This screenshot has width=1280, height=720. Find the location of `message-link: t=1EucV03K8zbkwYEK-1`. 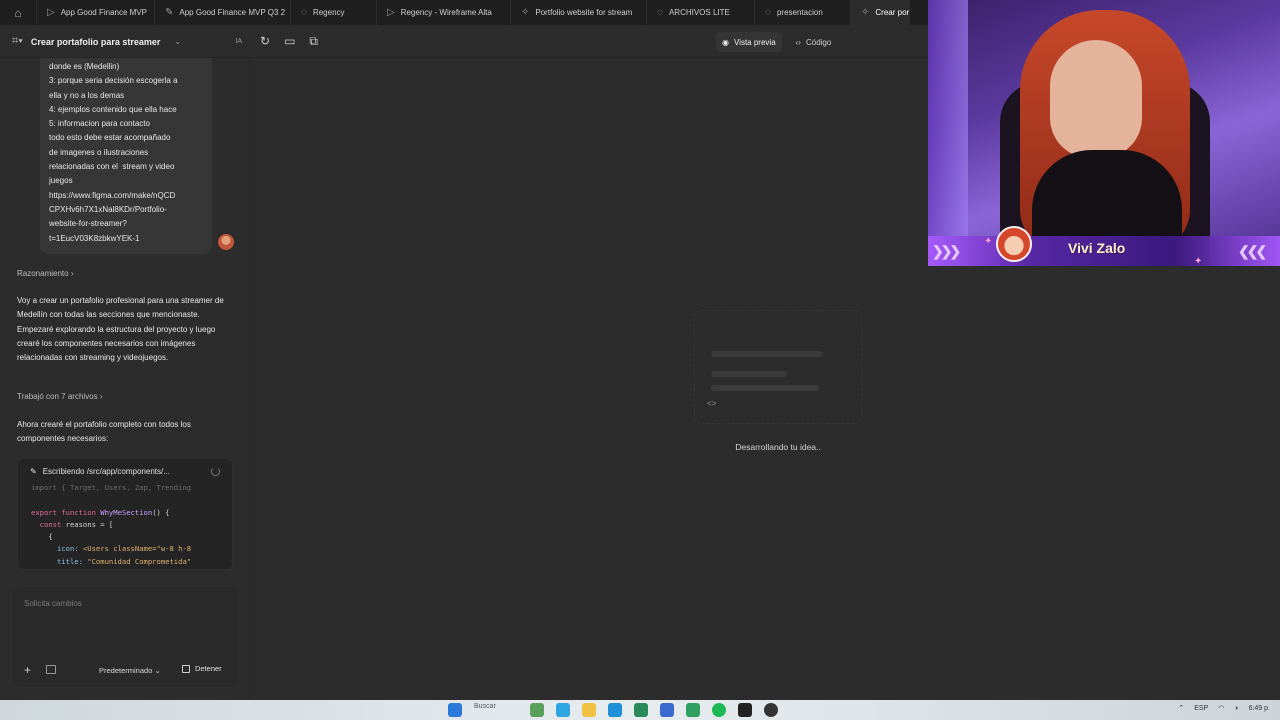

message-link: t=1EucV03K8zbkwYEK-1 is located at coordinates (126, 239).